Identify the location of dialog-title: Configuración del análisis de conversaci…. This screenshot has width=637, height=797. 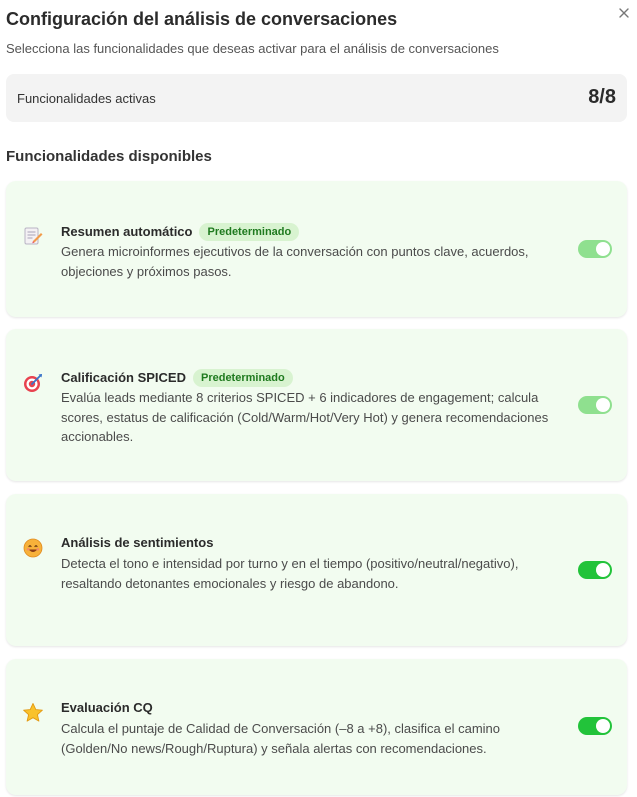
(202, 19).